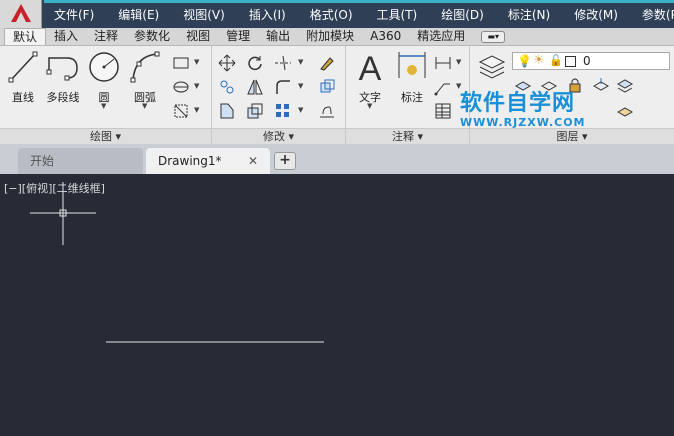 The height and width of the screenshot is (436, 674). Describe the element at coordinates (255, 63) in the screenshot. I see `rotate-icon` at that location.